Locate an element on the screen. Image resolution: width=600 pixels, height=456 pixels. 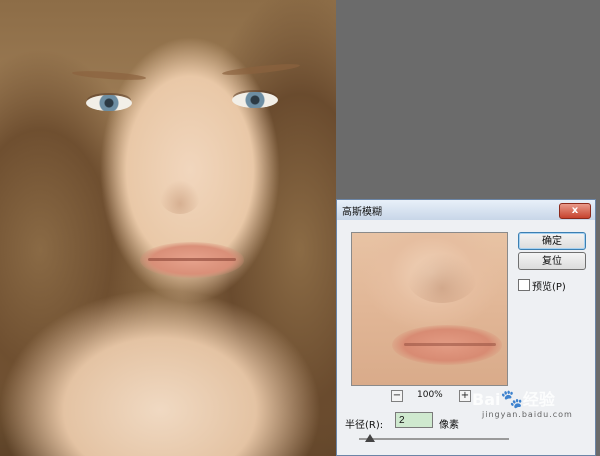
radius-slider is located at coordinates (434, 439).